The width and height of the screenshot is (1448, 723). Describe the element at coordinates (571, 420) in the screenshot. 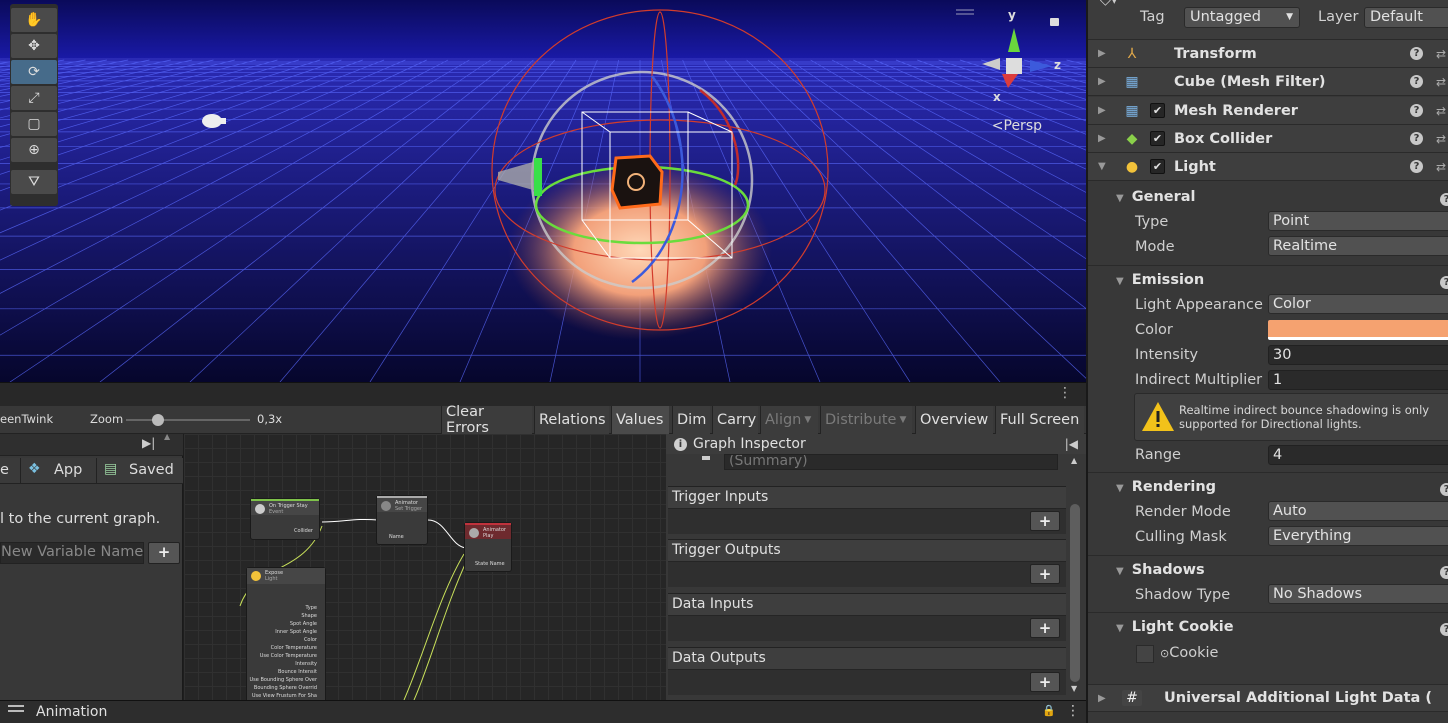

I see `relations-button: Relations` at that location.